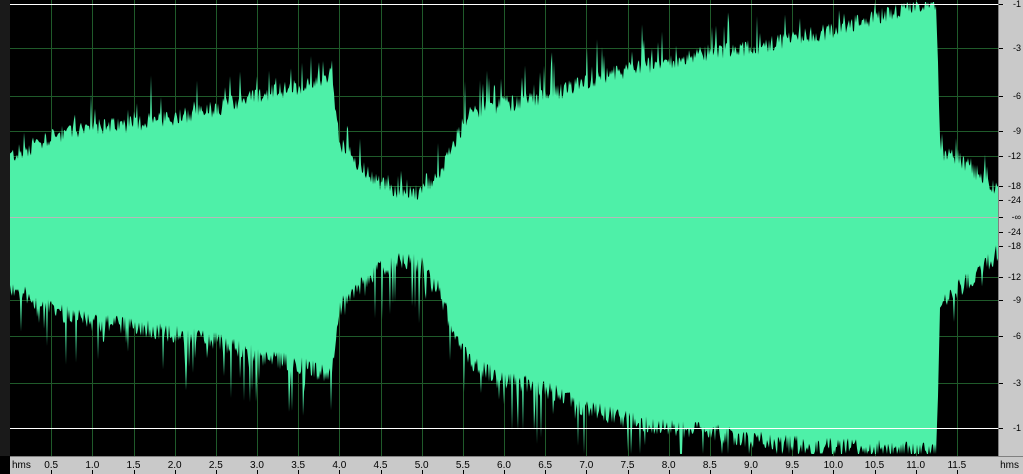  What do you see at coordinates (1009, 465) in the screenshot?
I see `ruler-unit-right: hms` at bounding box center [1009, 465].